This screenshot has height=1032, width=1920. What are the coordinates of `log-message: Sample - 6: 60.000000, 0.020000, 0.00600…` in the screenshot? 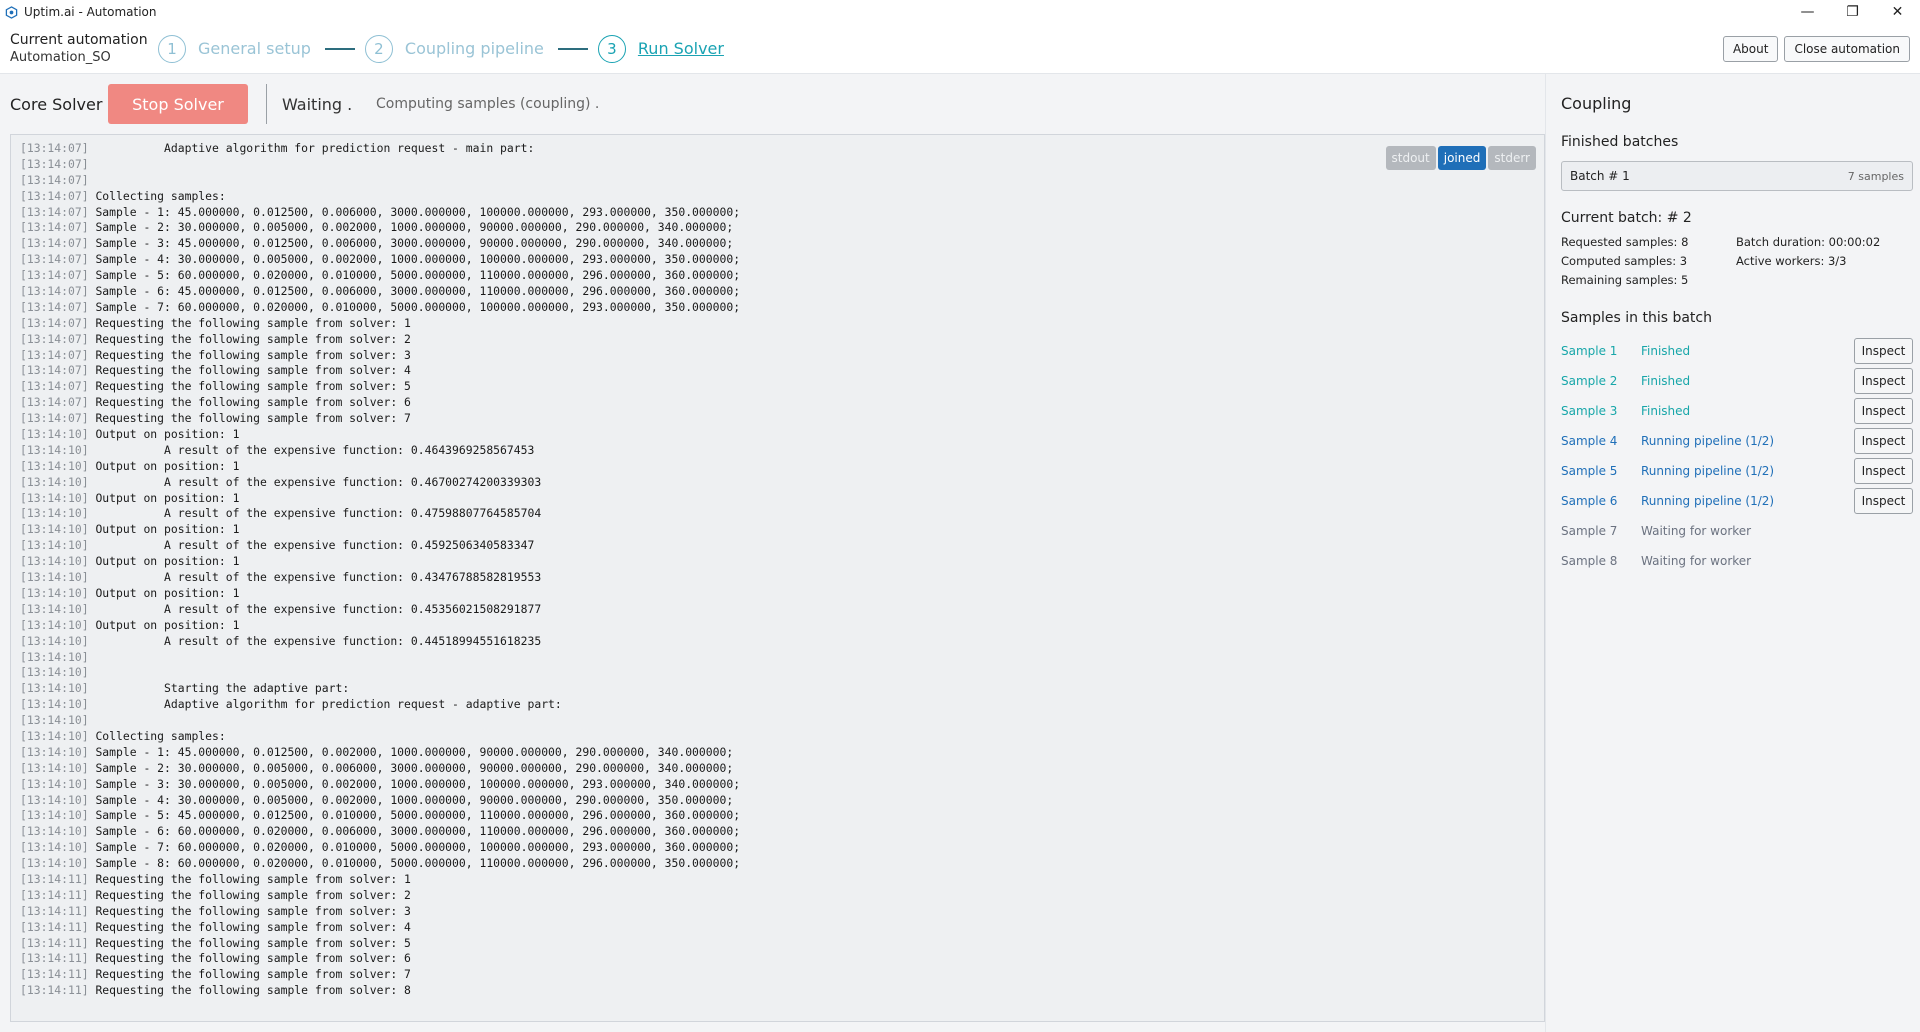 It's located at (418, 831).